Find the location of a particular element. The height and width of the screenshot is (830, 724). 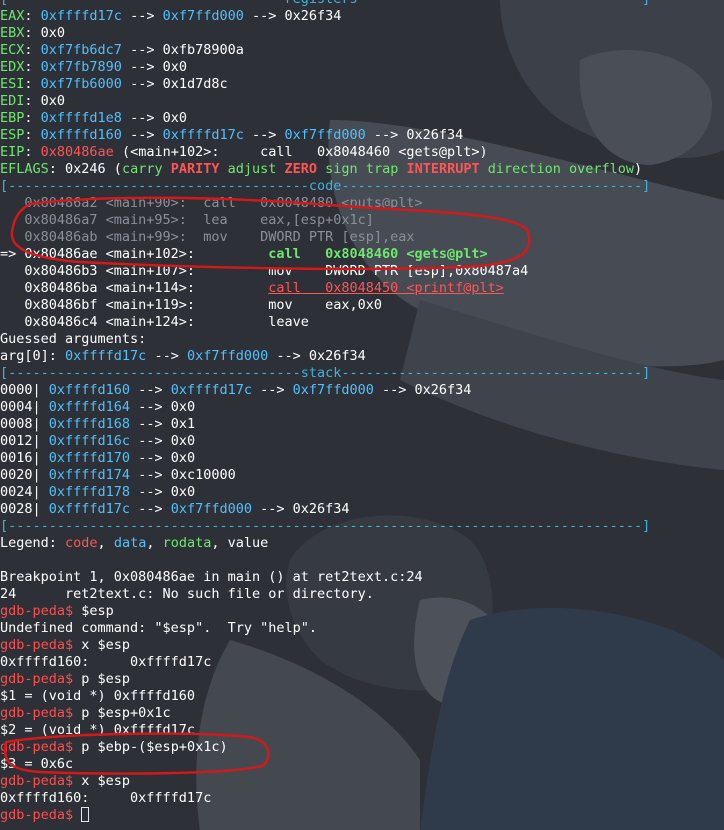

terminal-text: call 0x8048460 <gets@plt> is located at coordinates (378, 254).